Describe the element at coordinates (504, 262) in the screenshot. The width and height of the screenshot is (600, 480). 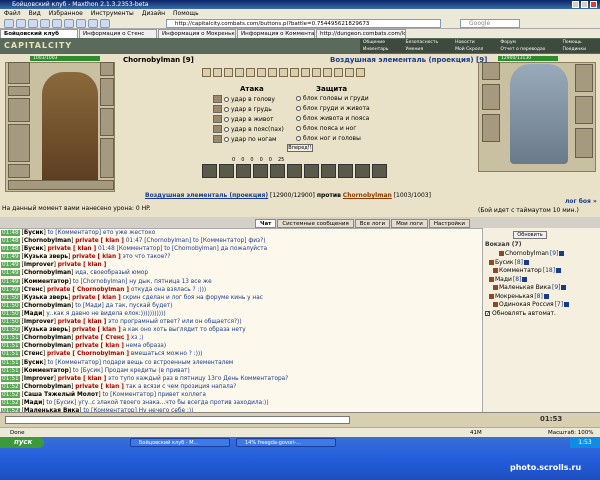
I see `player-name: Бусик` at that location.